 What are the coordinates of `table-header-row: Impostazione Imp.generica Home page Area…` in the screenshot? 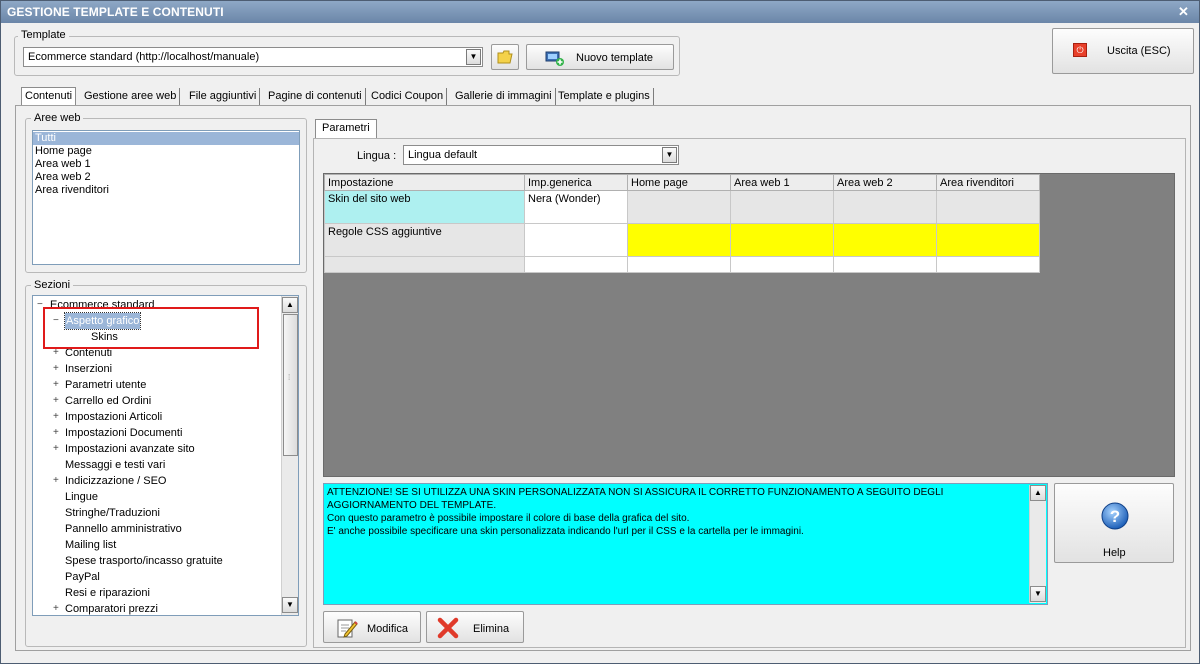 It's located at (682, 182).